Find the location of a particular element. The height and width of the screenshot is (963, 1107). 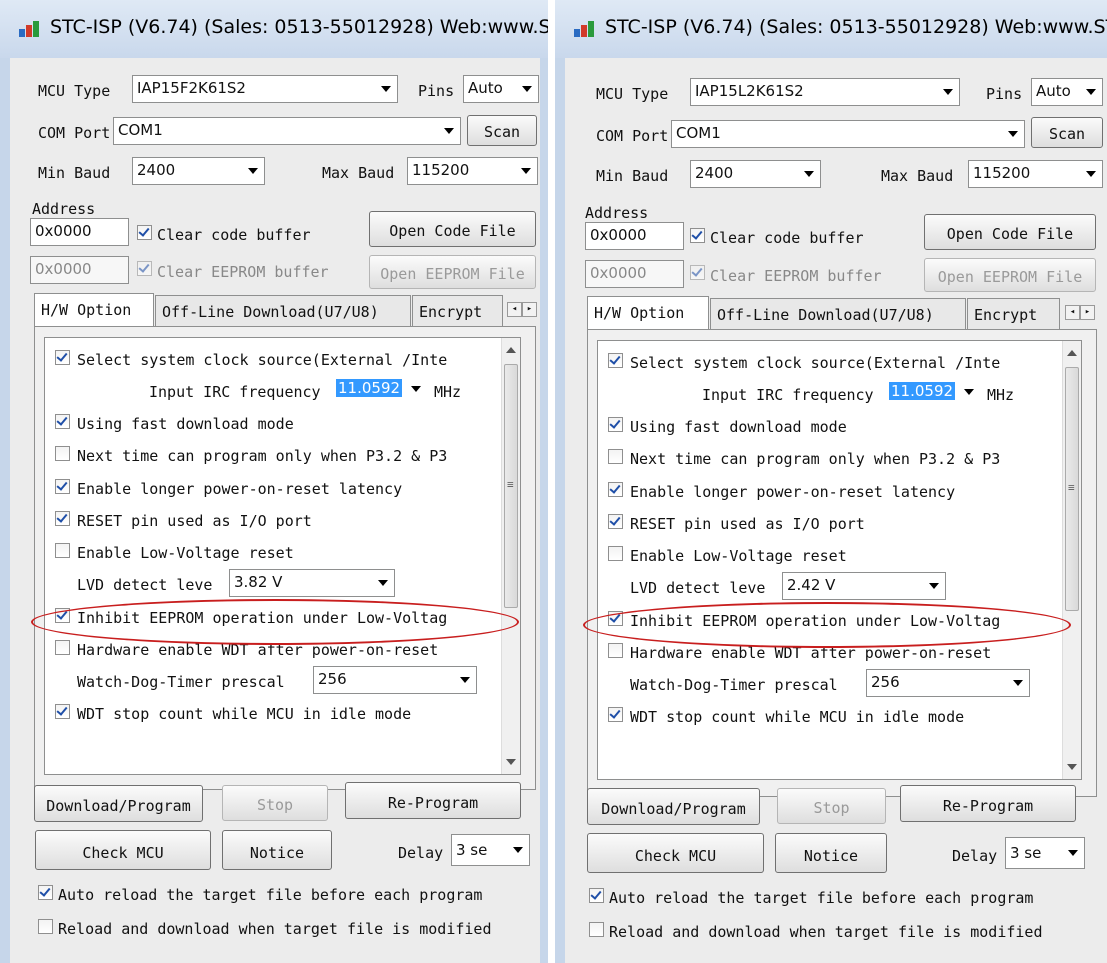

lvd-level-select: 2.42 V is located at coordinates (864, 586).